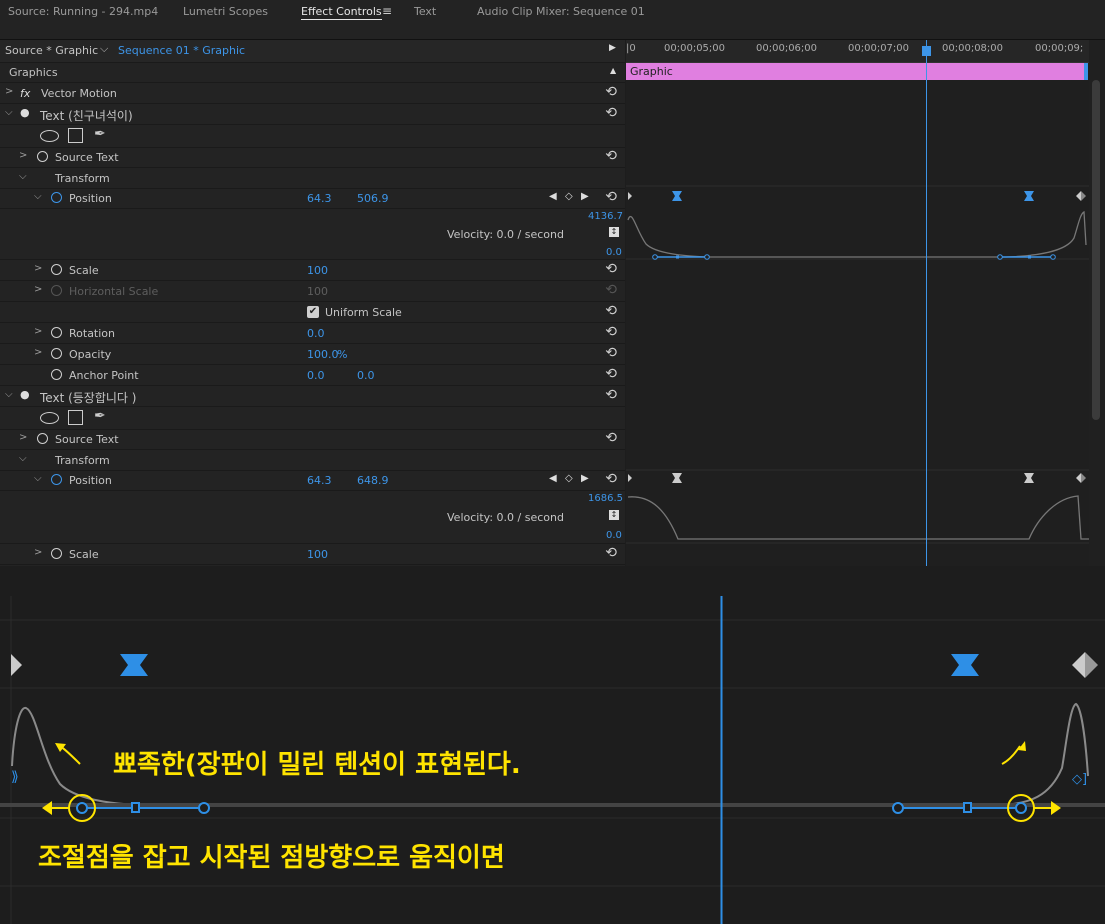  I want to click on text1-opacity-row: > Opacity 100.0 % ⟲, so click(312, 354).